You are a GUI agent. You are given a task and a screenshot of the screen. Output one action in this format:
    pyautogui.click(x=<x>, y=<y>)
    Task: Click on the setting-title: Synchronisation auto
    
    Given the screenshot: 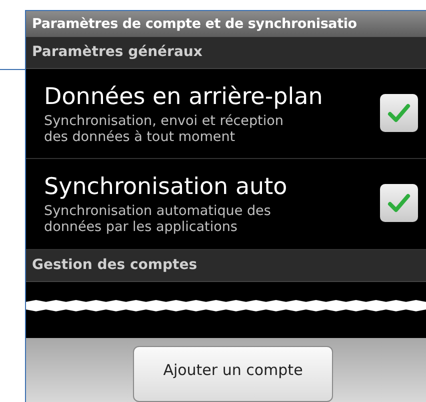 What is the action you would take?
    pyautogui.click(x=166, y=187)
    